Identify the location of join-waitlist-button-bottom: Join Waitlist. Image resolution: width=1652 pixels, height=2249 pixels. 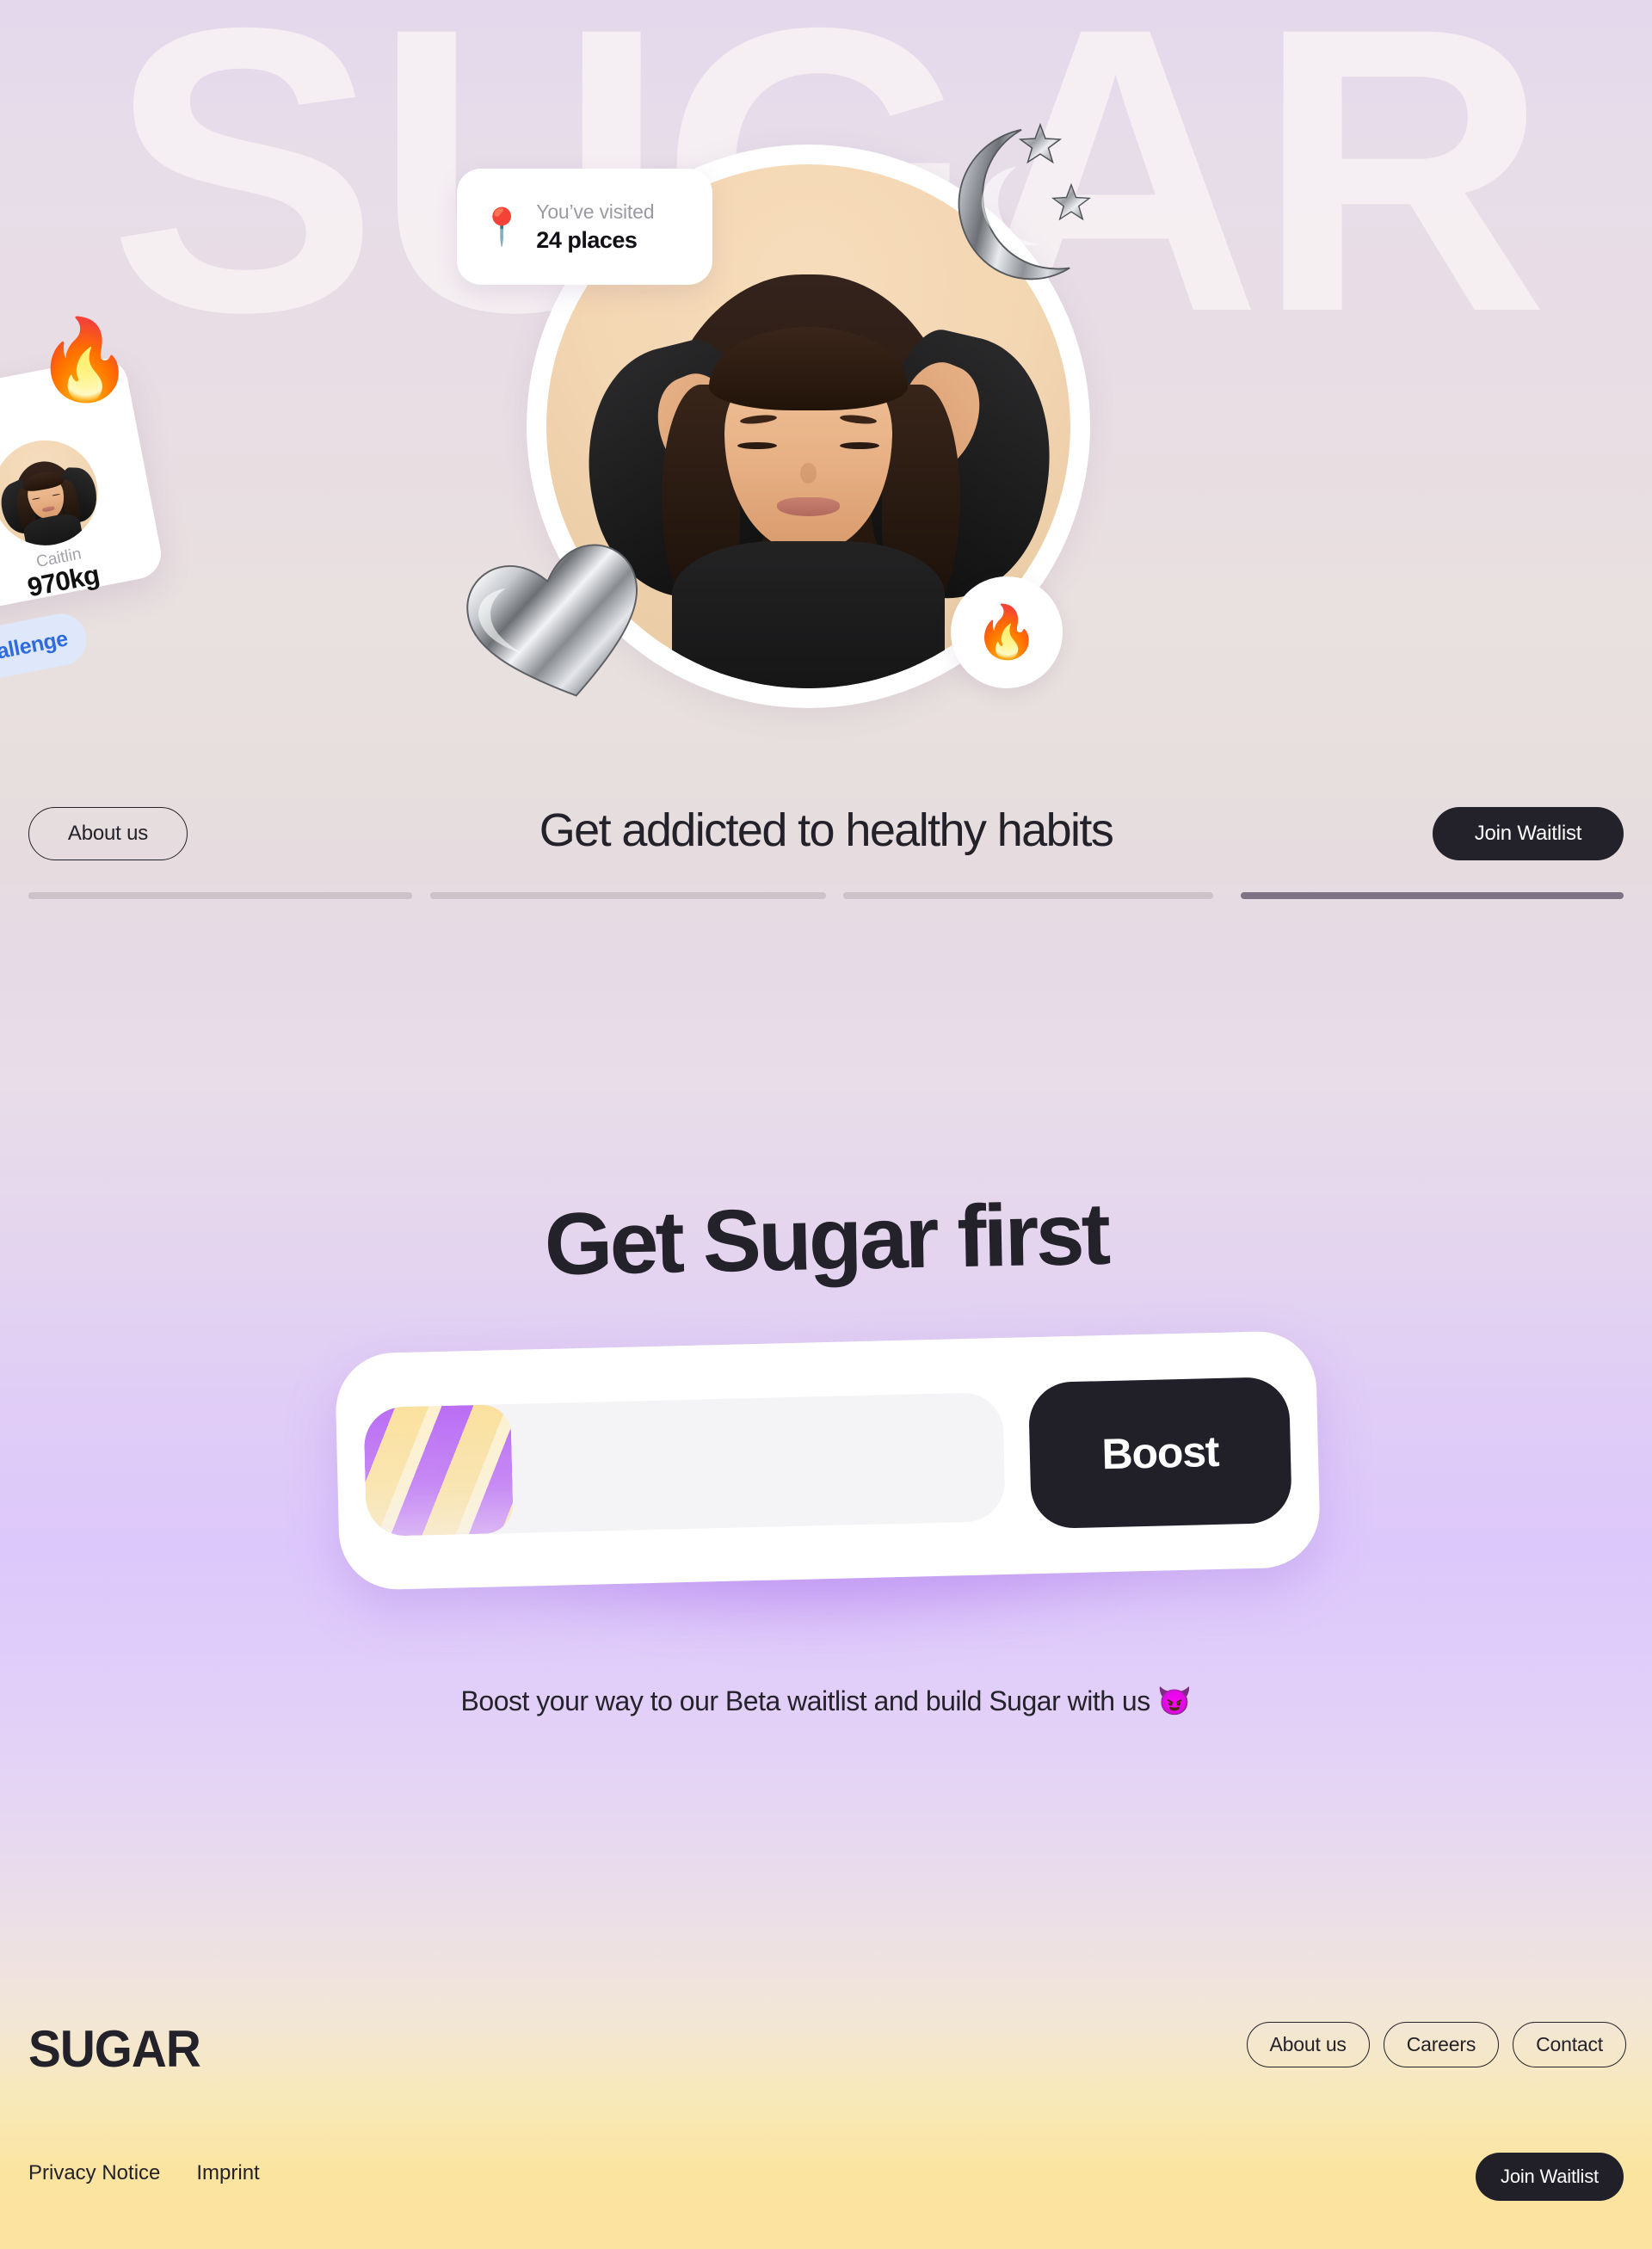
(1550, 2177).